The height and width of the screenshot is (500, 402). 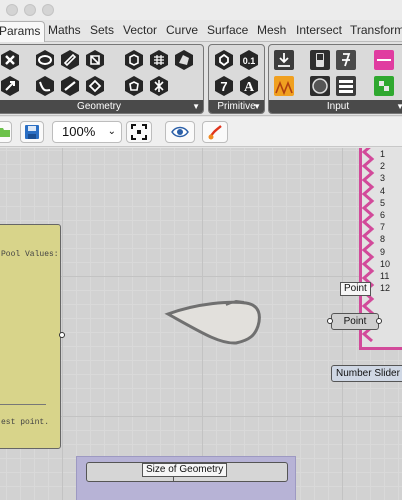 What do you see at coordinates (140, 30) in the screenshot?
I see `tab-vector: Vector` at bounding box center [140, 30].